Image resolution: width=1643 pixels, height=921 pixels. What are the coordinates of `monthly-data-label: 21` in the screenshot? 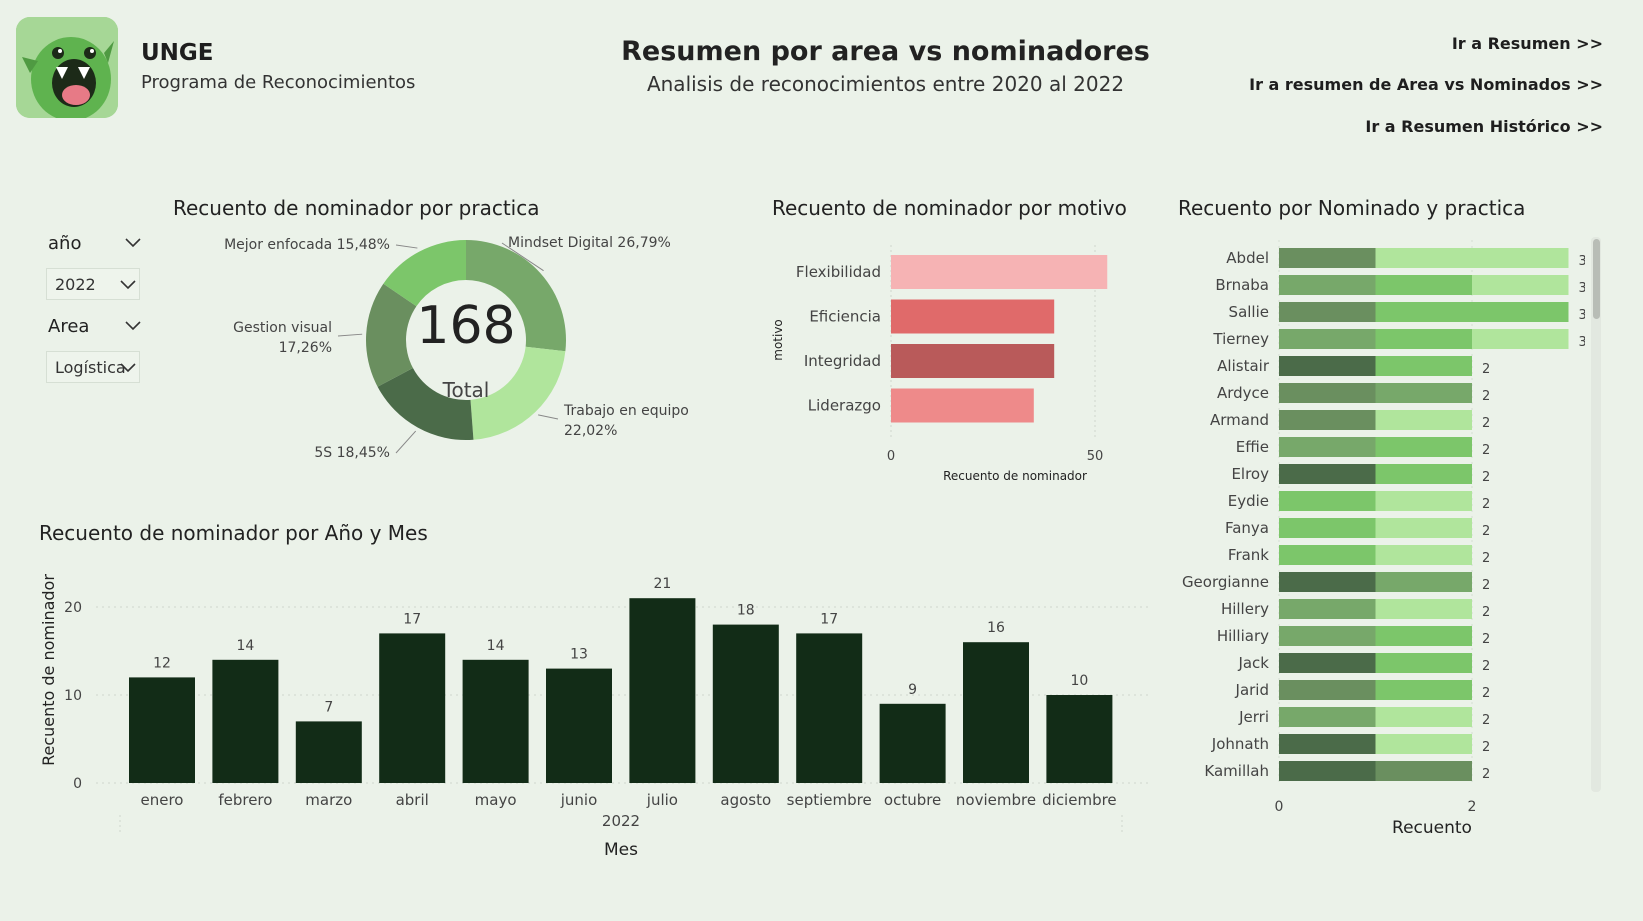 It's located at (662, 584).